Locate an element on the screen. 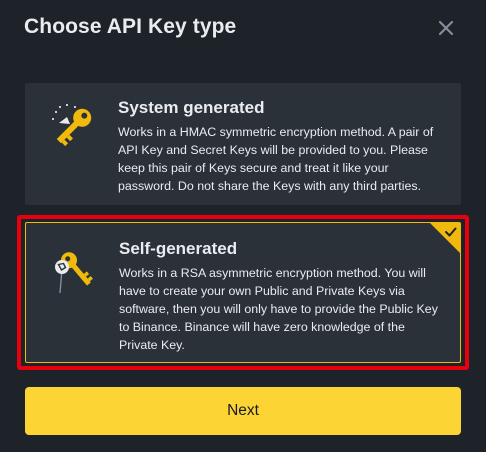  selected-check-icon is located at coordinates (445, 238).